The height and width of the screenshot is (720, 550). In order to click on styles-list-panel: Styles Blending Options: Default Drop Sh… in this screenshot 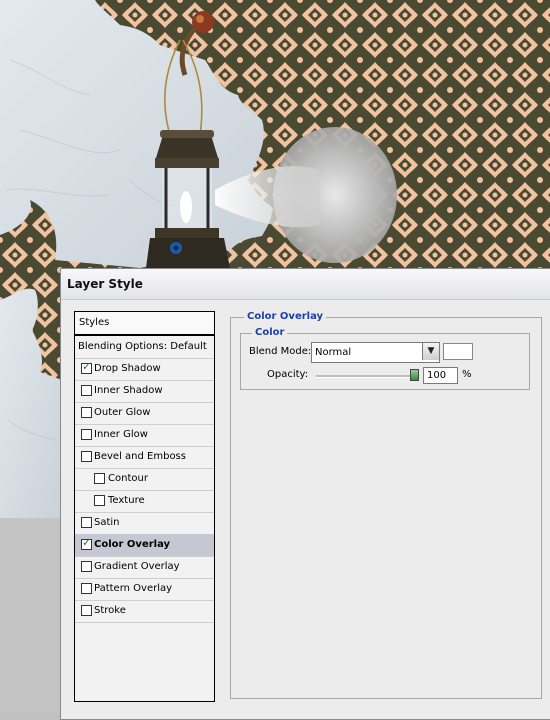, I will do `click(144, 506)`.